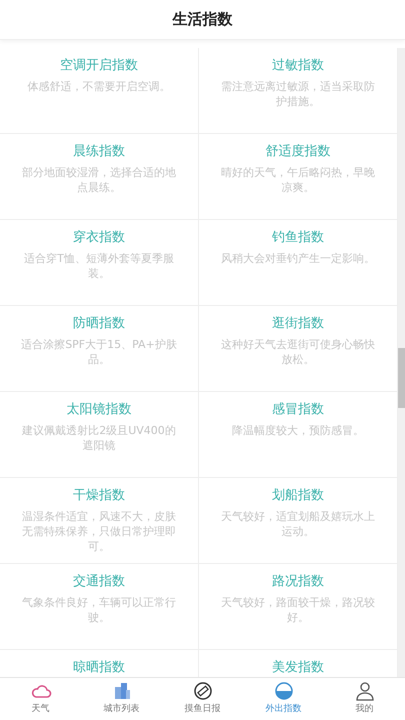  I want to click on index-title: 美发指数, so click(298, 668).